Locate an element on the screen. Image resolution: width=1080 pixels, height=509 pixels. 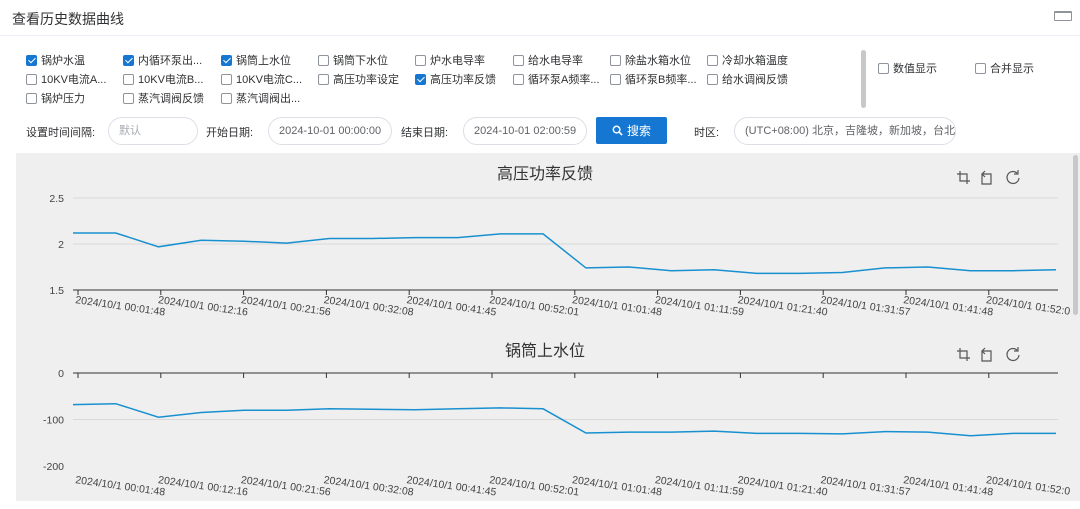
signal-checkbox: 锅炉压力 is located at coordinates (55, 98).